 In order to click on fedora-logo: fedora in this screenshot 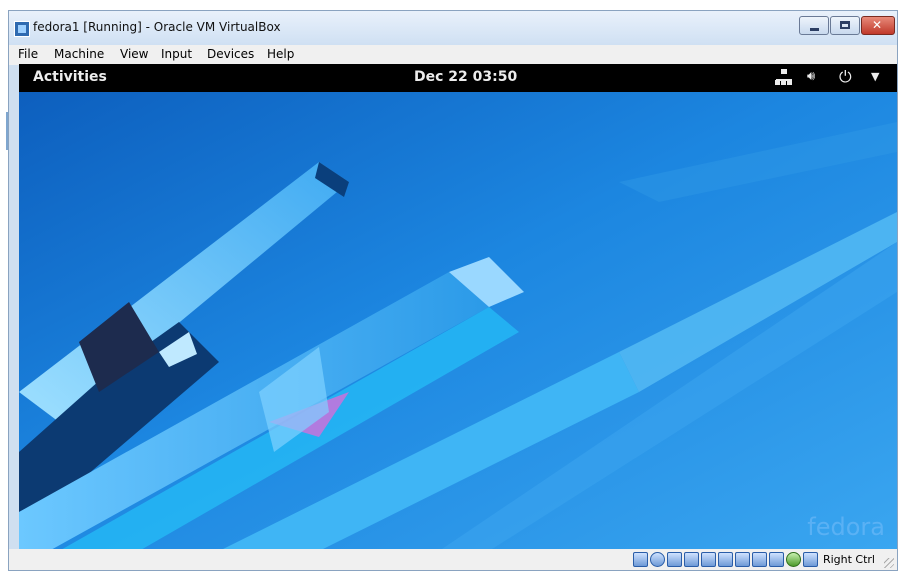, I will do `click(846, 527)`.